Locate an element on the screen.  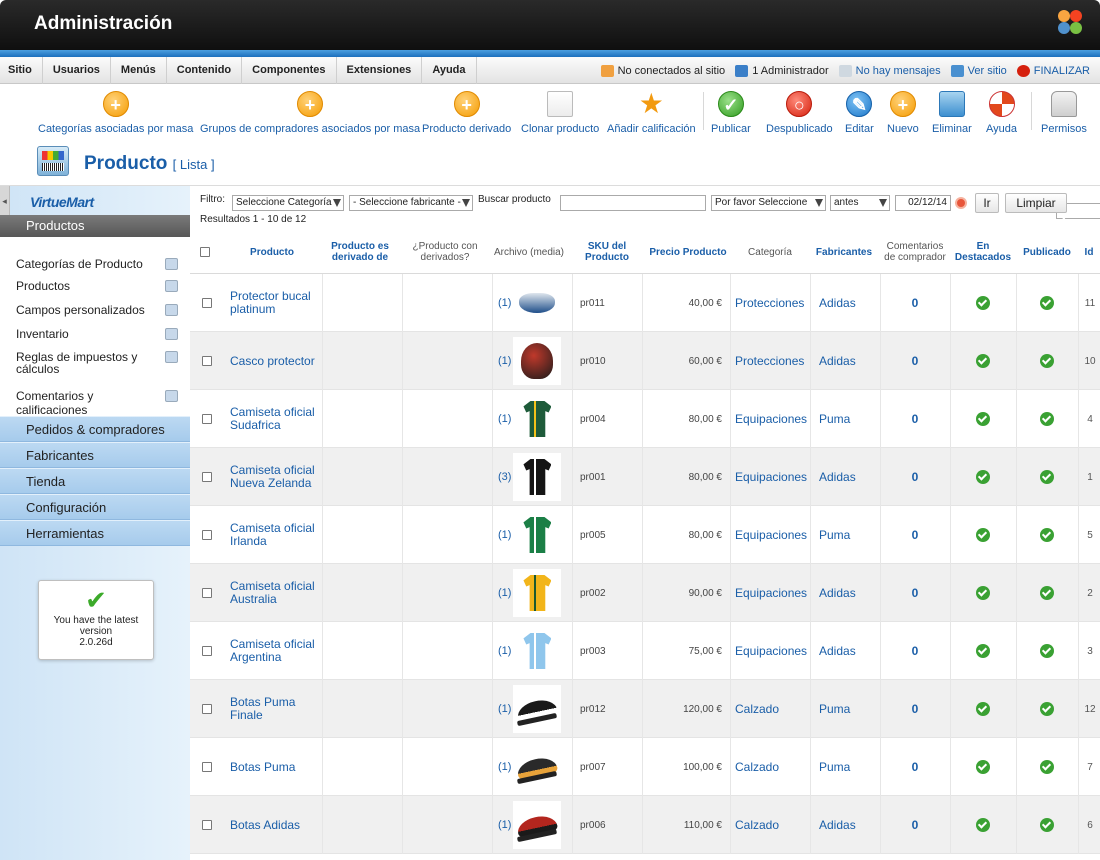
view-site-link: Ver sitio is located at coordinates (978, 70).